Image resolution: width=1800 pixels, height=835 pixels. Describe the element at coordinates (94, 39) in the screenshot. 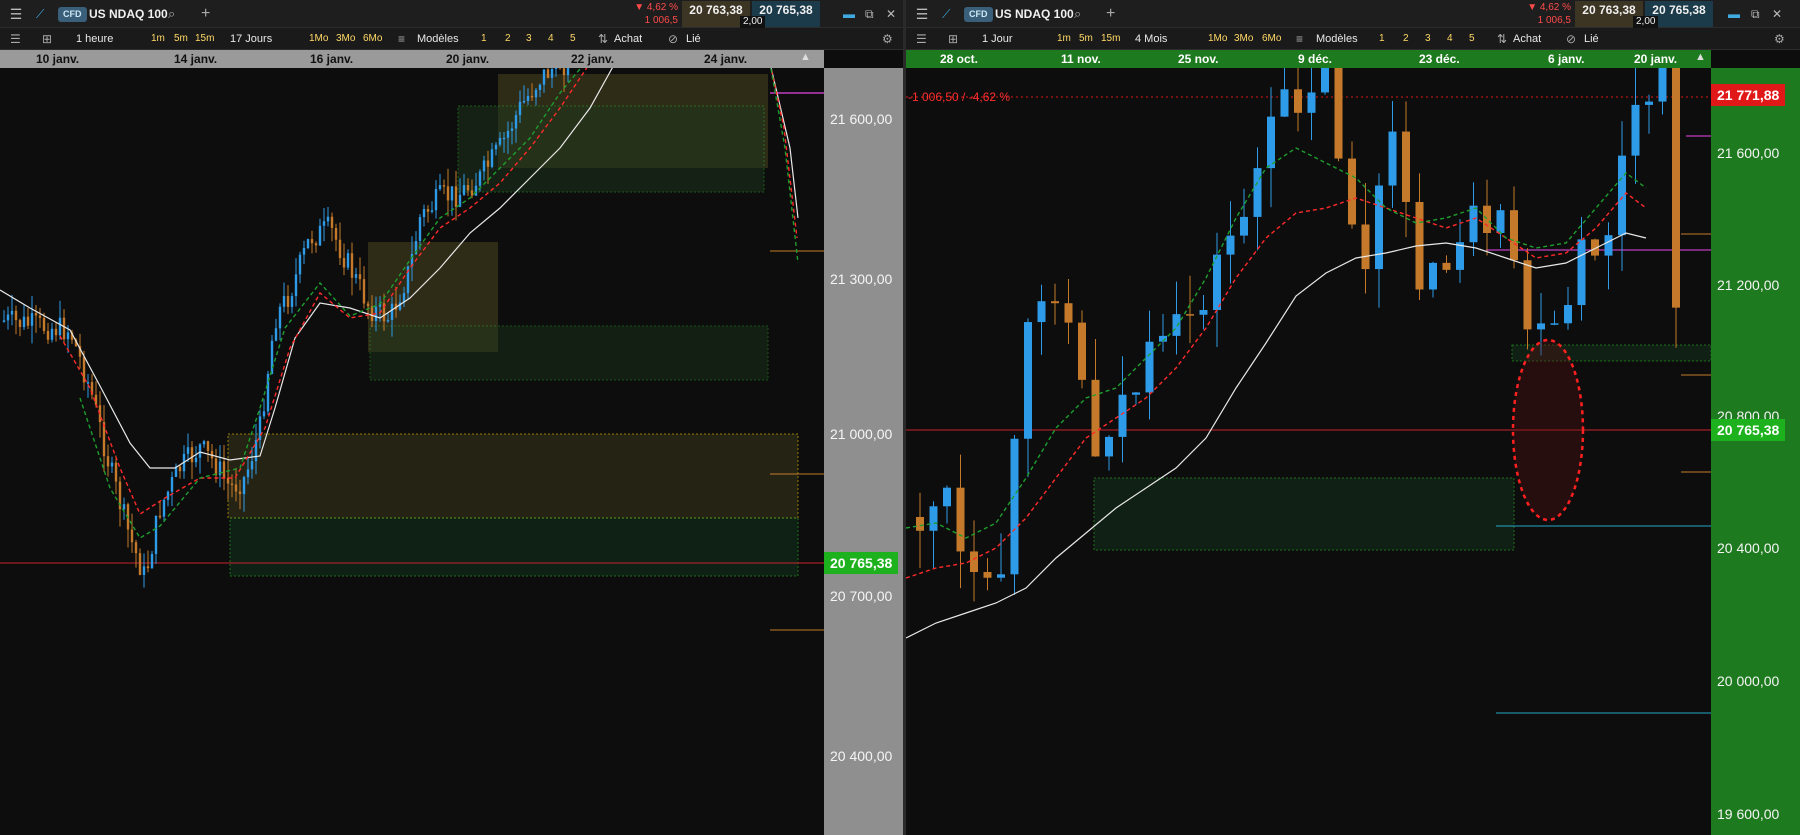

I see `interval-select: 1 heure` at that location.